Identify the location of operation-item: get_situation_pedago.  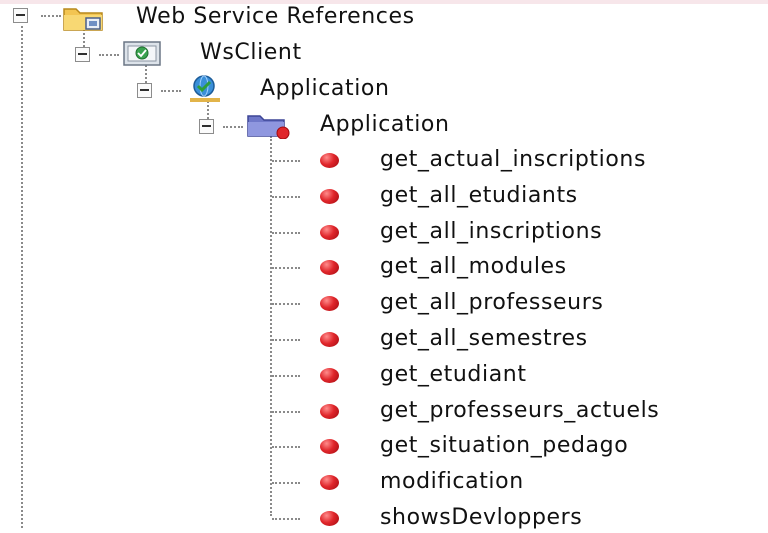
(537, 446).